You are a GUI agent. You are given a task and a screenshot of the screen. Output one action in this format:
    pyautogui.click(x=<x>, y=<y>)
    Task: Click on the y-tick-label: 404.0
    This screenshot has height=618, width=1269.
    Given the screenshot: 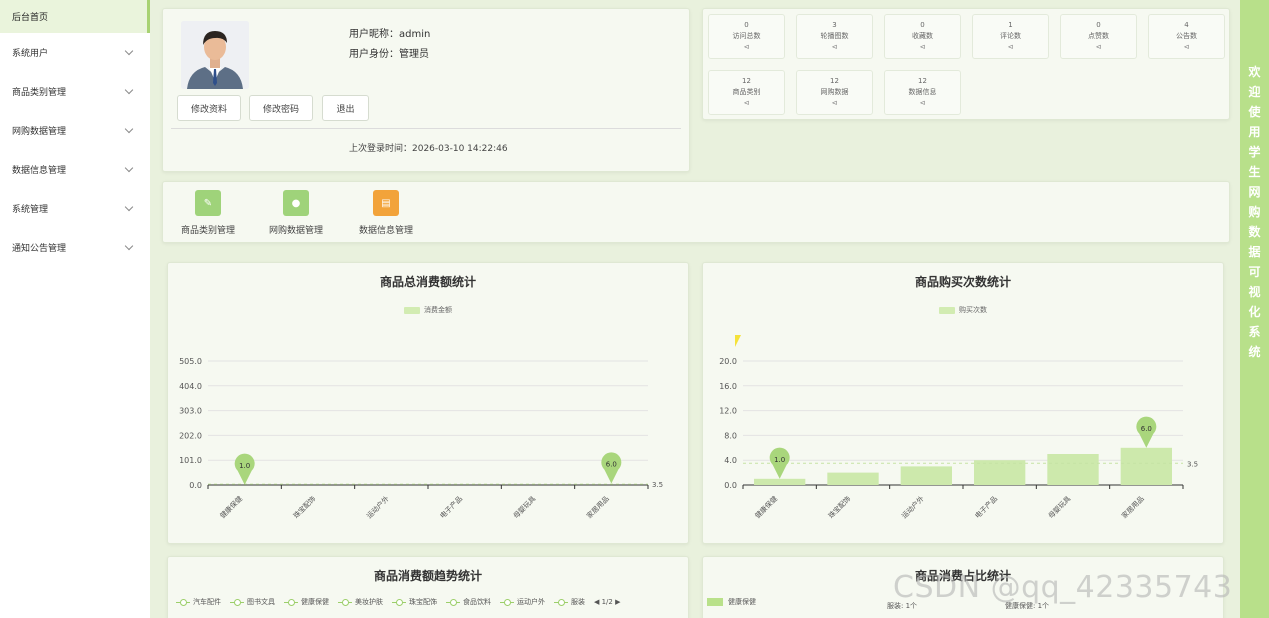 What is the action you would take?
    pyautogui.click(x=190, y=386)
    